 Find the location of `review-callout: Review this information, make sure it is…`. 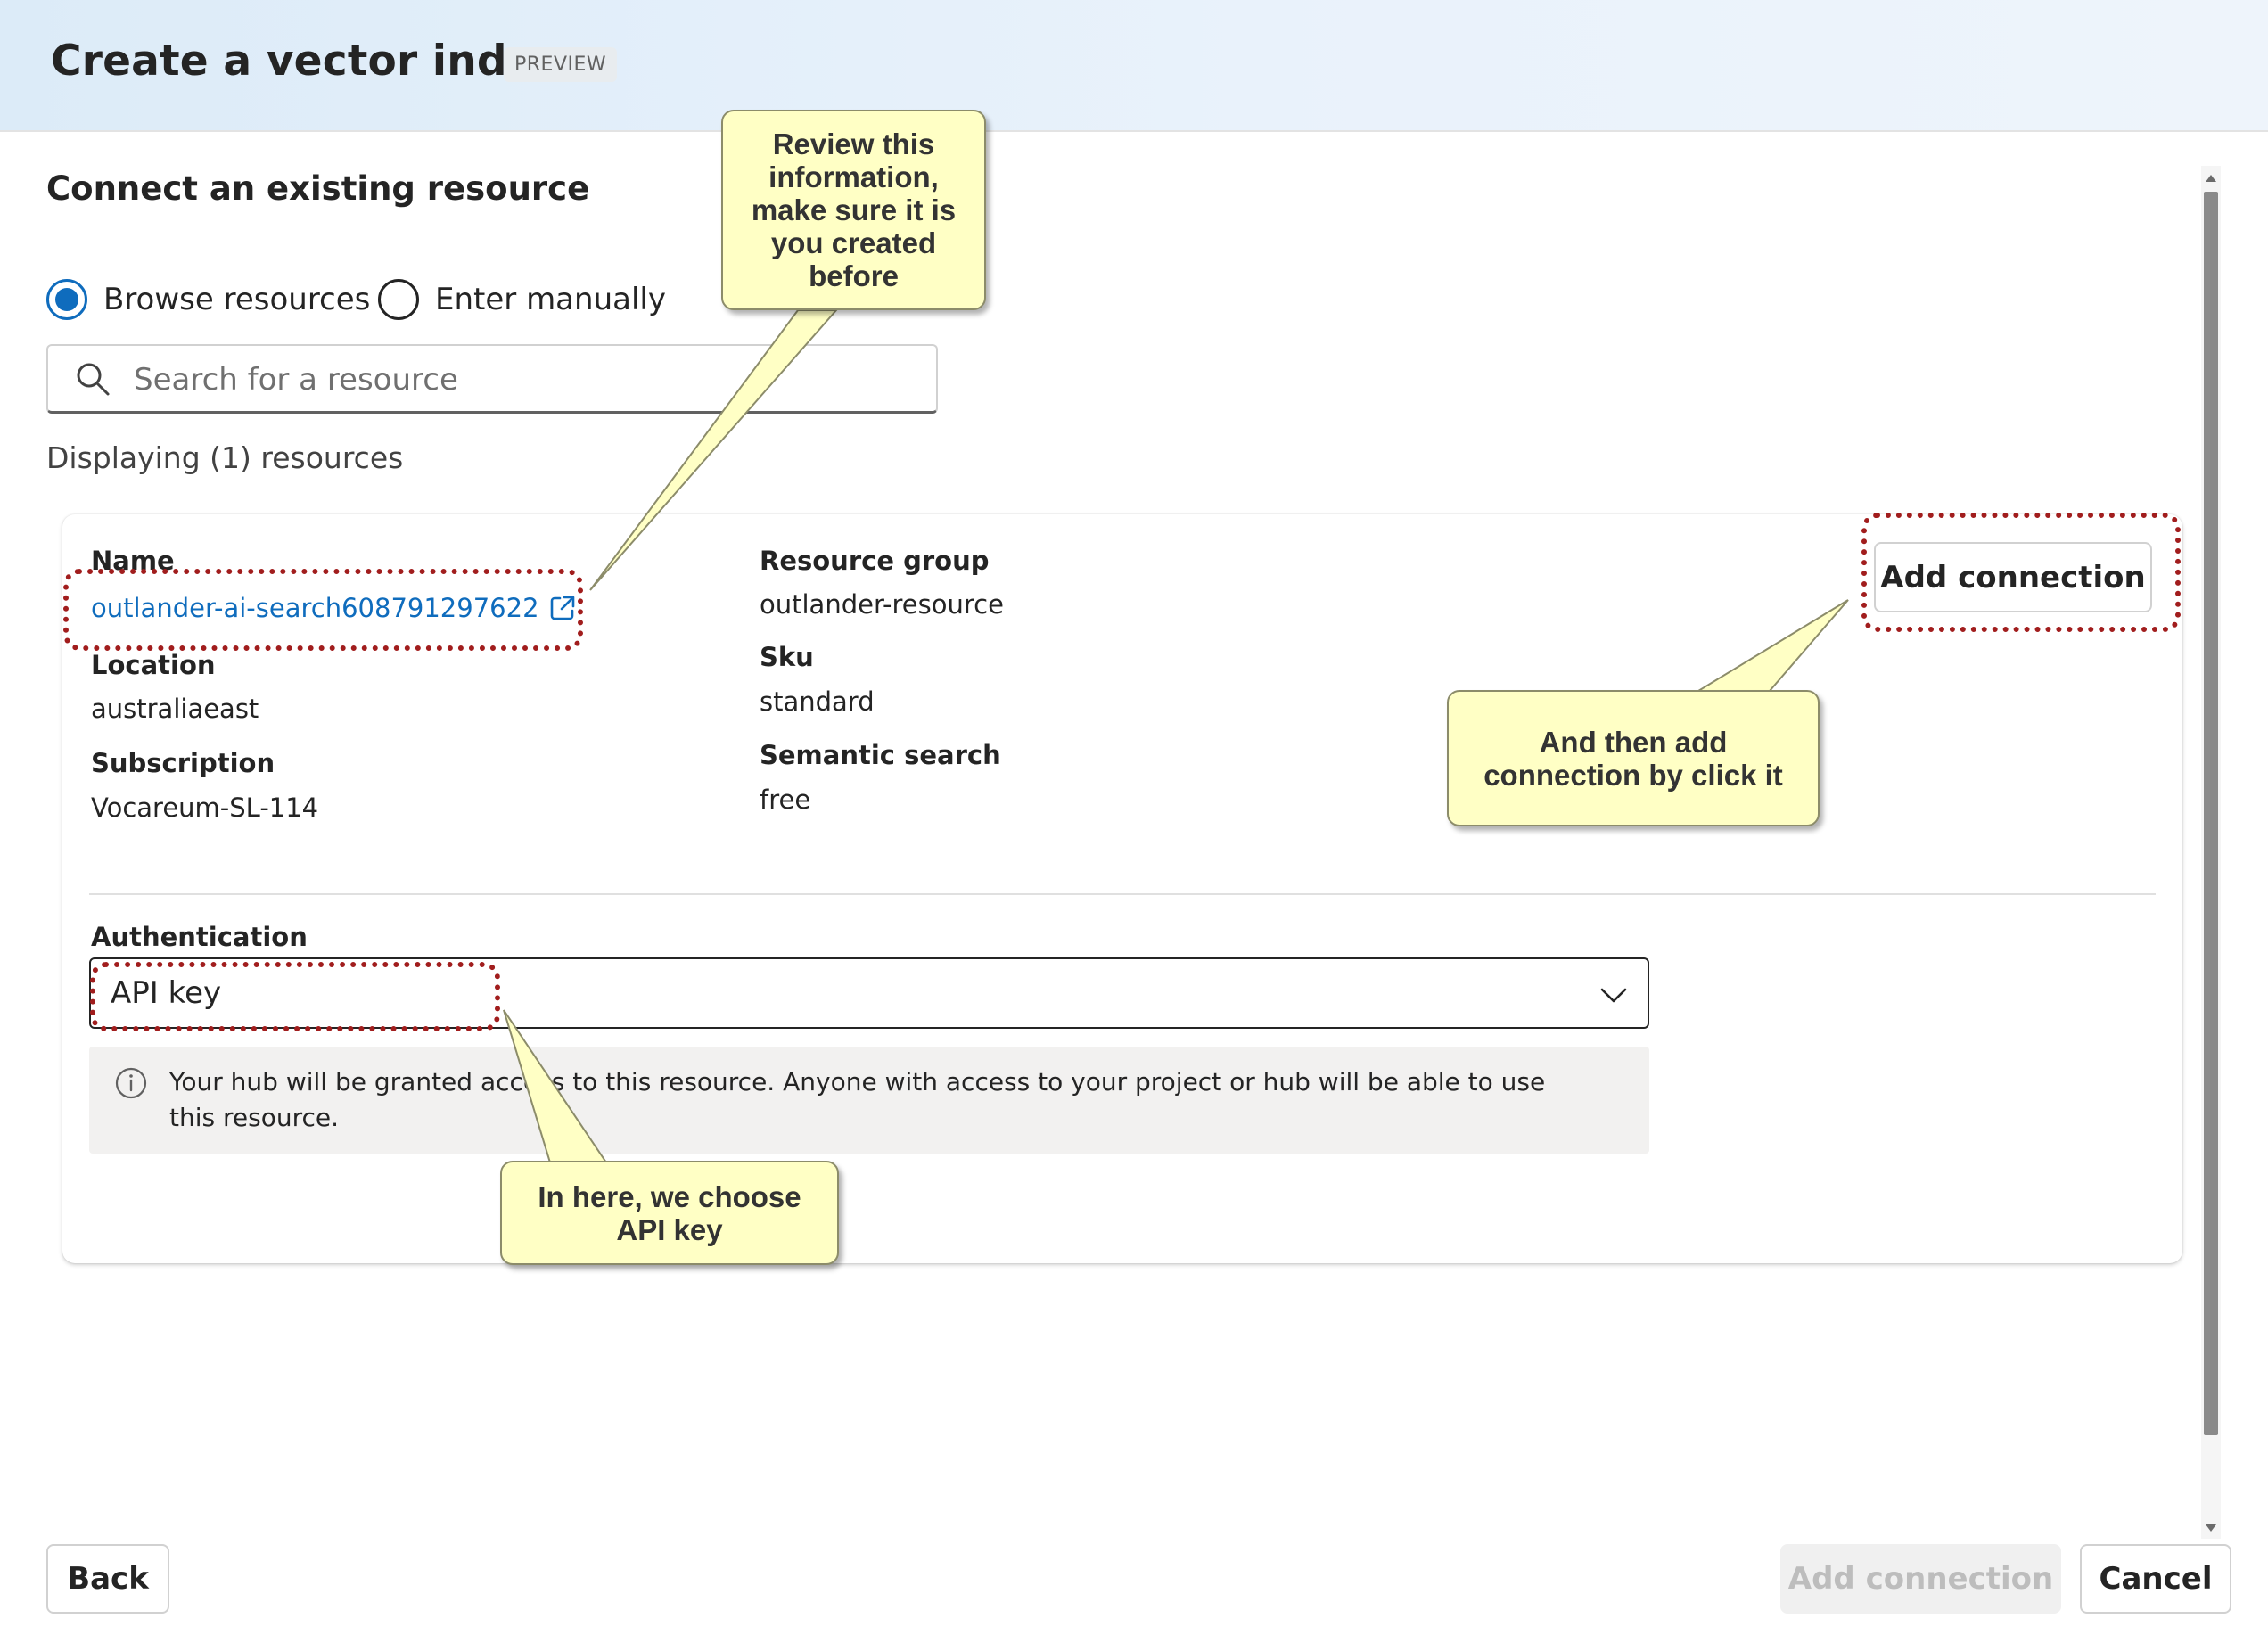

review-callout: Review this information, make sure it is… is located at coordinates (853, 210).